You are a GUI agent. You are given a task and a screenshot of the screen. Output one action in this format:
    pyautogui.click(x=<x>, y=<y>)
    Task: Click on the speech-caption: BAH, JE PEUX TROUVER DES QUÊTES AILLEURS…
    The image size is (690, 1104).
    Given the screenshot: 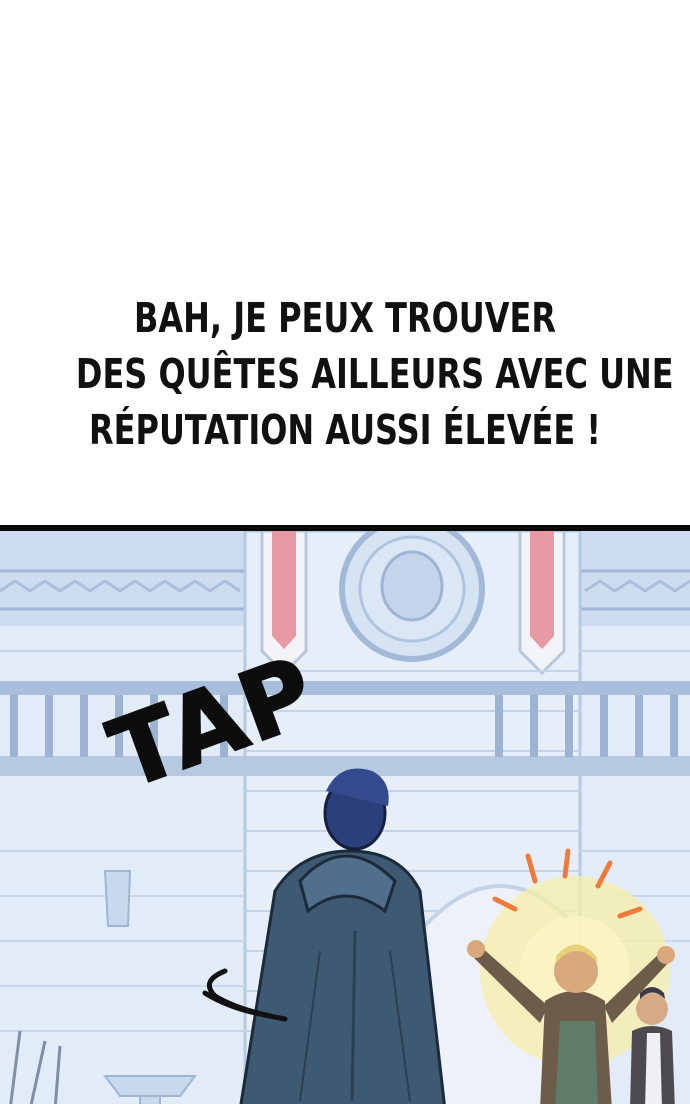 What is the action you would take?
    pyautogui.click(x=374, y=374)
    